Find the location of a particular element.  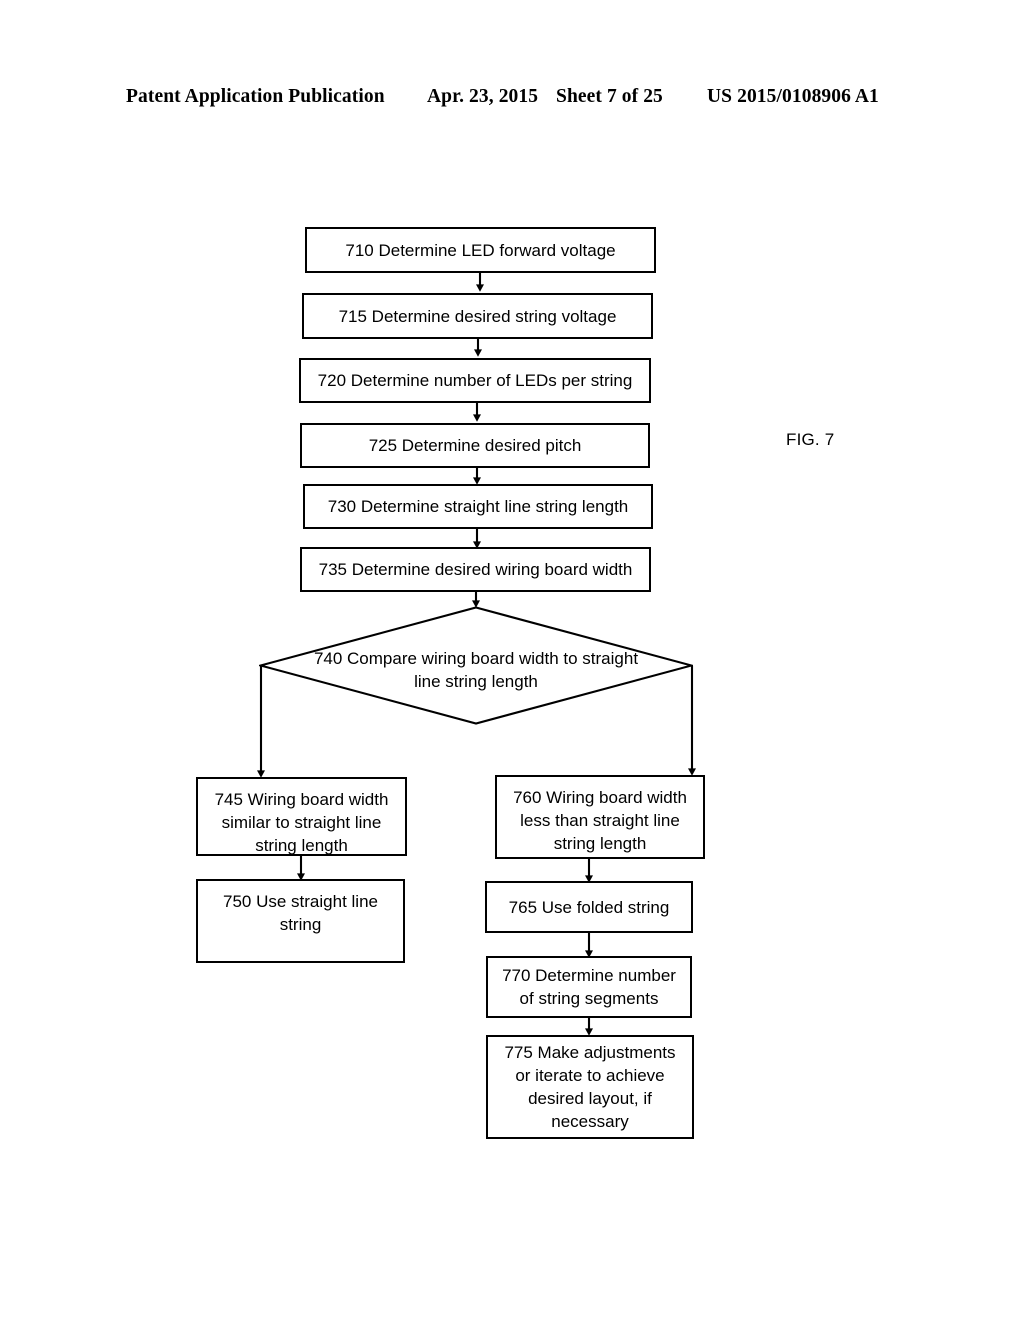

flow-node-715-label: 715 Determine desired string voltage is located at coordinates (477, 316).